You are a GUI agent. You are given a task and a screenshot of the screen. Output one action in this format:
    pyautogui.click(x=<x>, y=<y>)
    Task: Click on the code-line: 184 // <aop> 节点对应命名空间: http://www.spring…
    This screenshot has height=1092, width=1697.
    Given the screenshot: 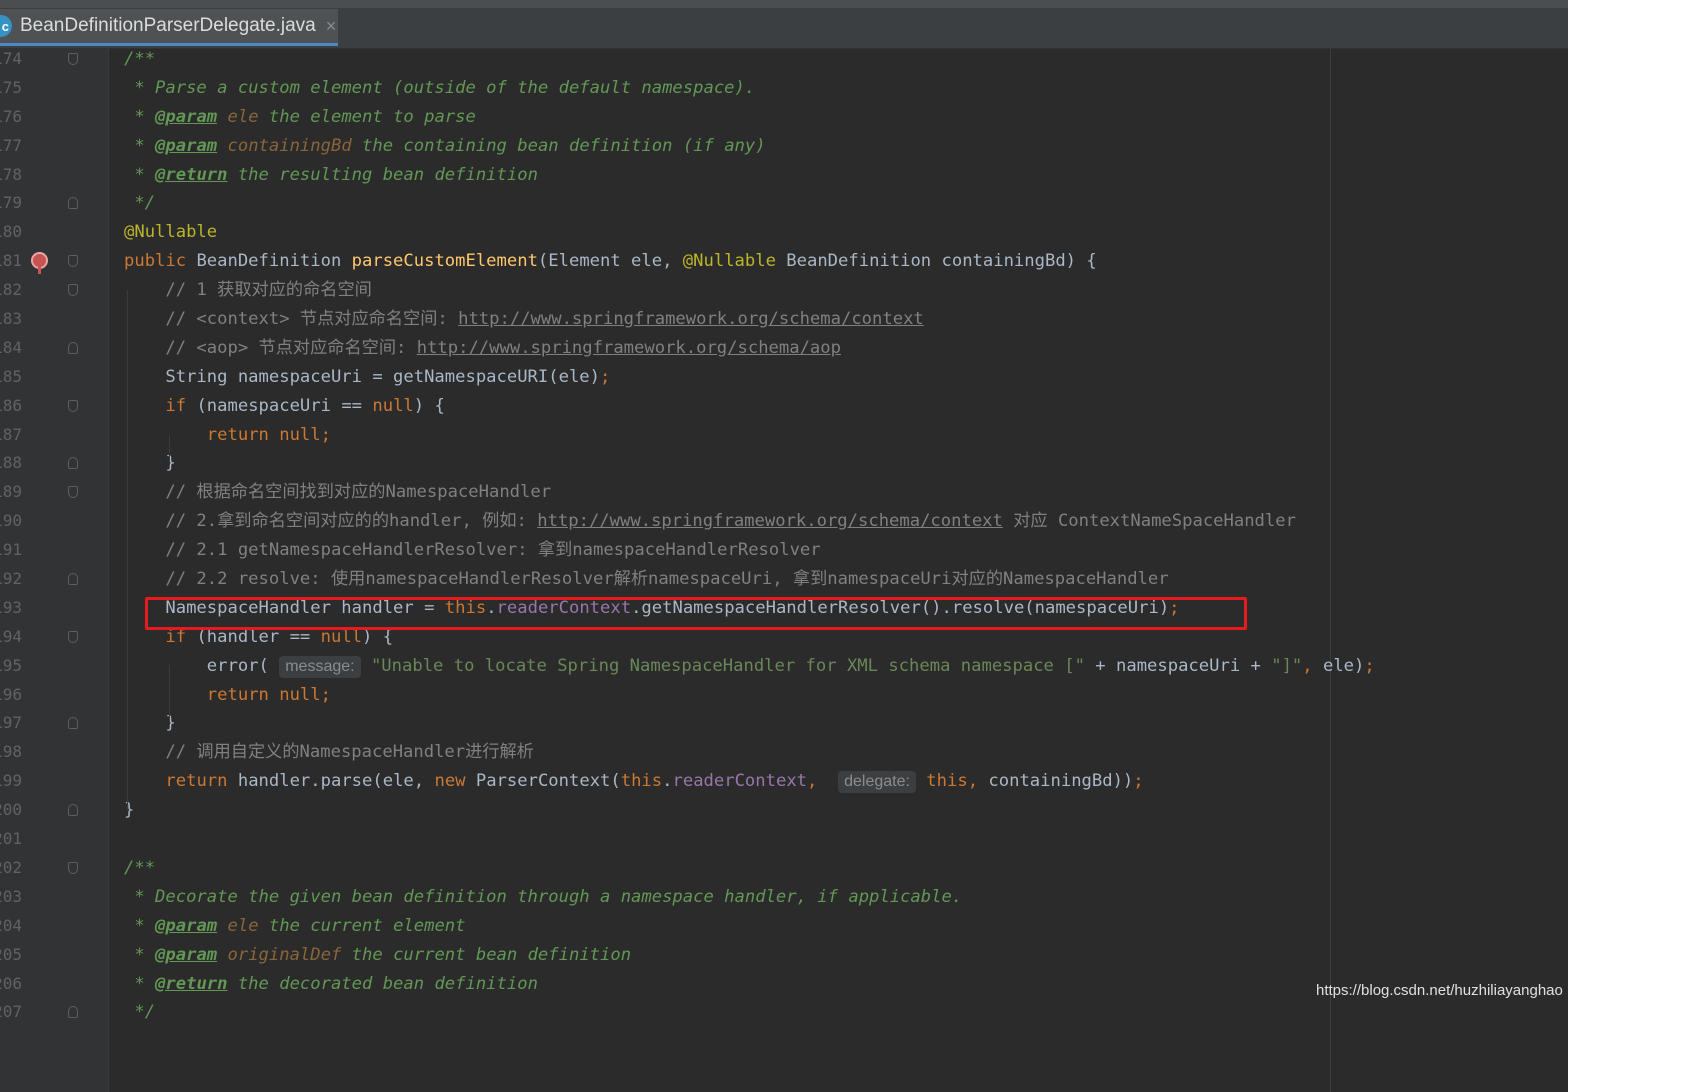 What is the action you would take?
    pyautogui.click(x=784, y=348)
    